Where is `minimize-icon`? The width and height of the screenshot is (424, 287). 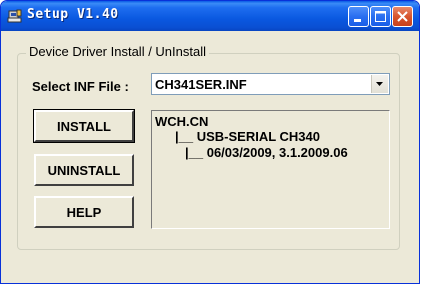 minimize-icon is located at coordinates (357, 20).